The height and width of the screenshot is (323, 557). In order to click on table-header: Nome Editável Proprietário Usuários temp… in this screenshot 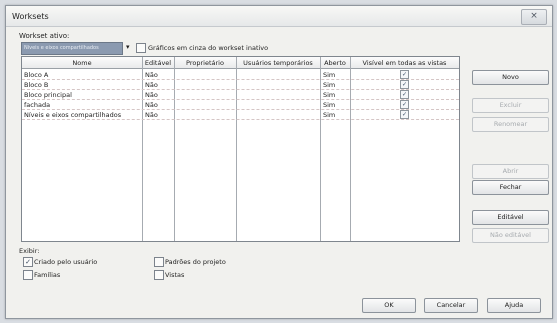, I will do `click(240, 63)`.